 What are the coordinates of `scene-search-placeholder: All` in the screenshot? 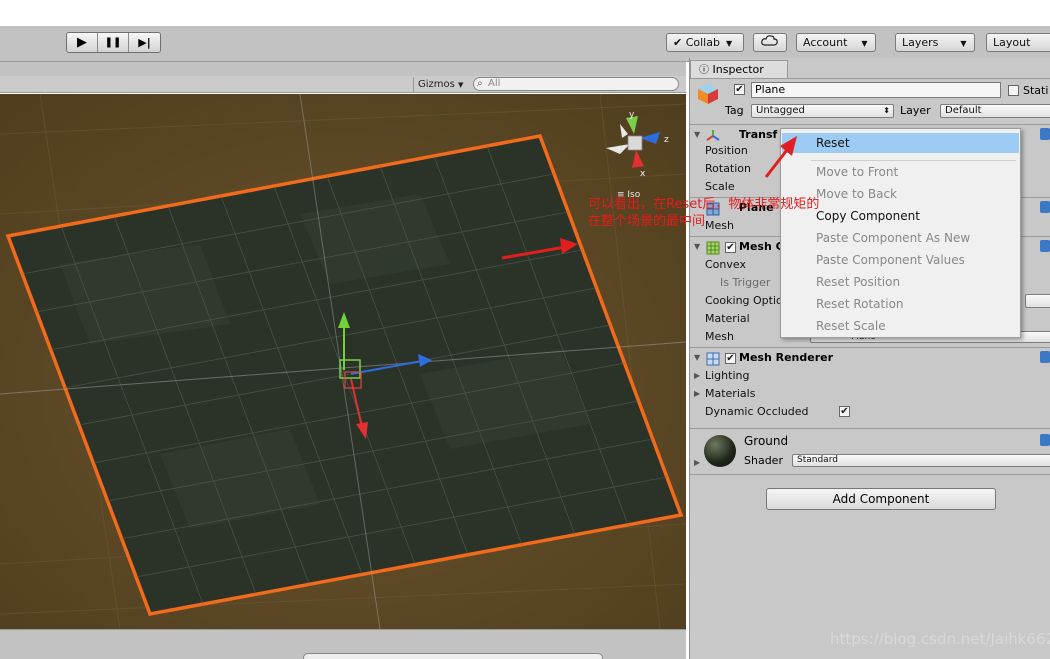 It's located at (494, 83).